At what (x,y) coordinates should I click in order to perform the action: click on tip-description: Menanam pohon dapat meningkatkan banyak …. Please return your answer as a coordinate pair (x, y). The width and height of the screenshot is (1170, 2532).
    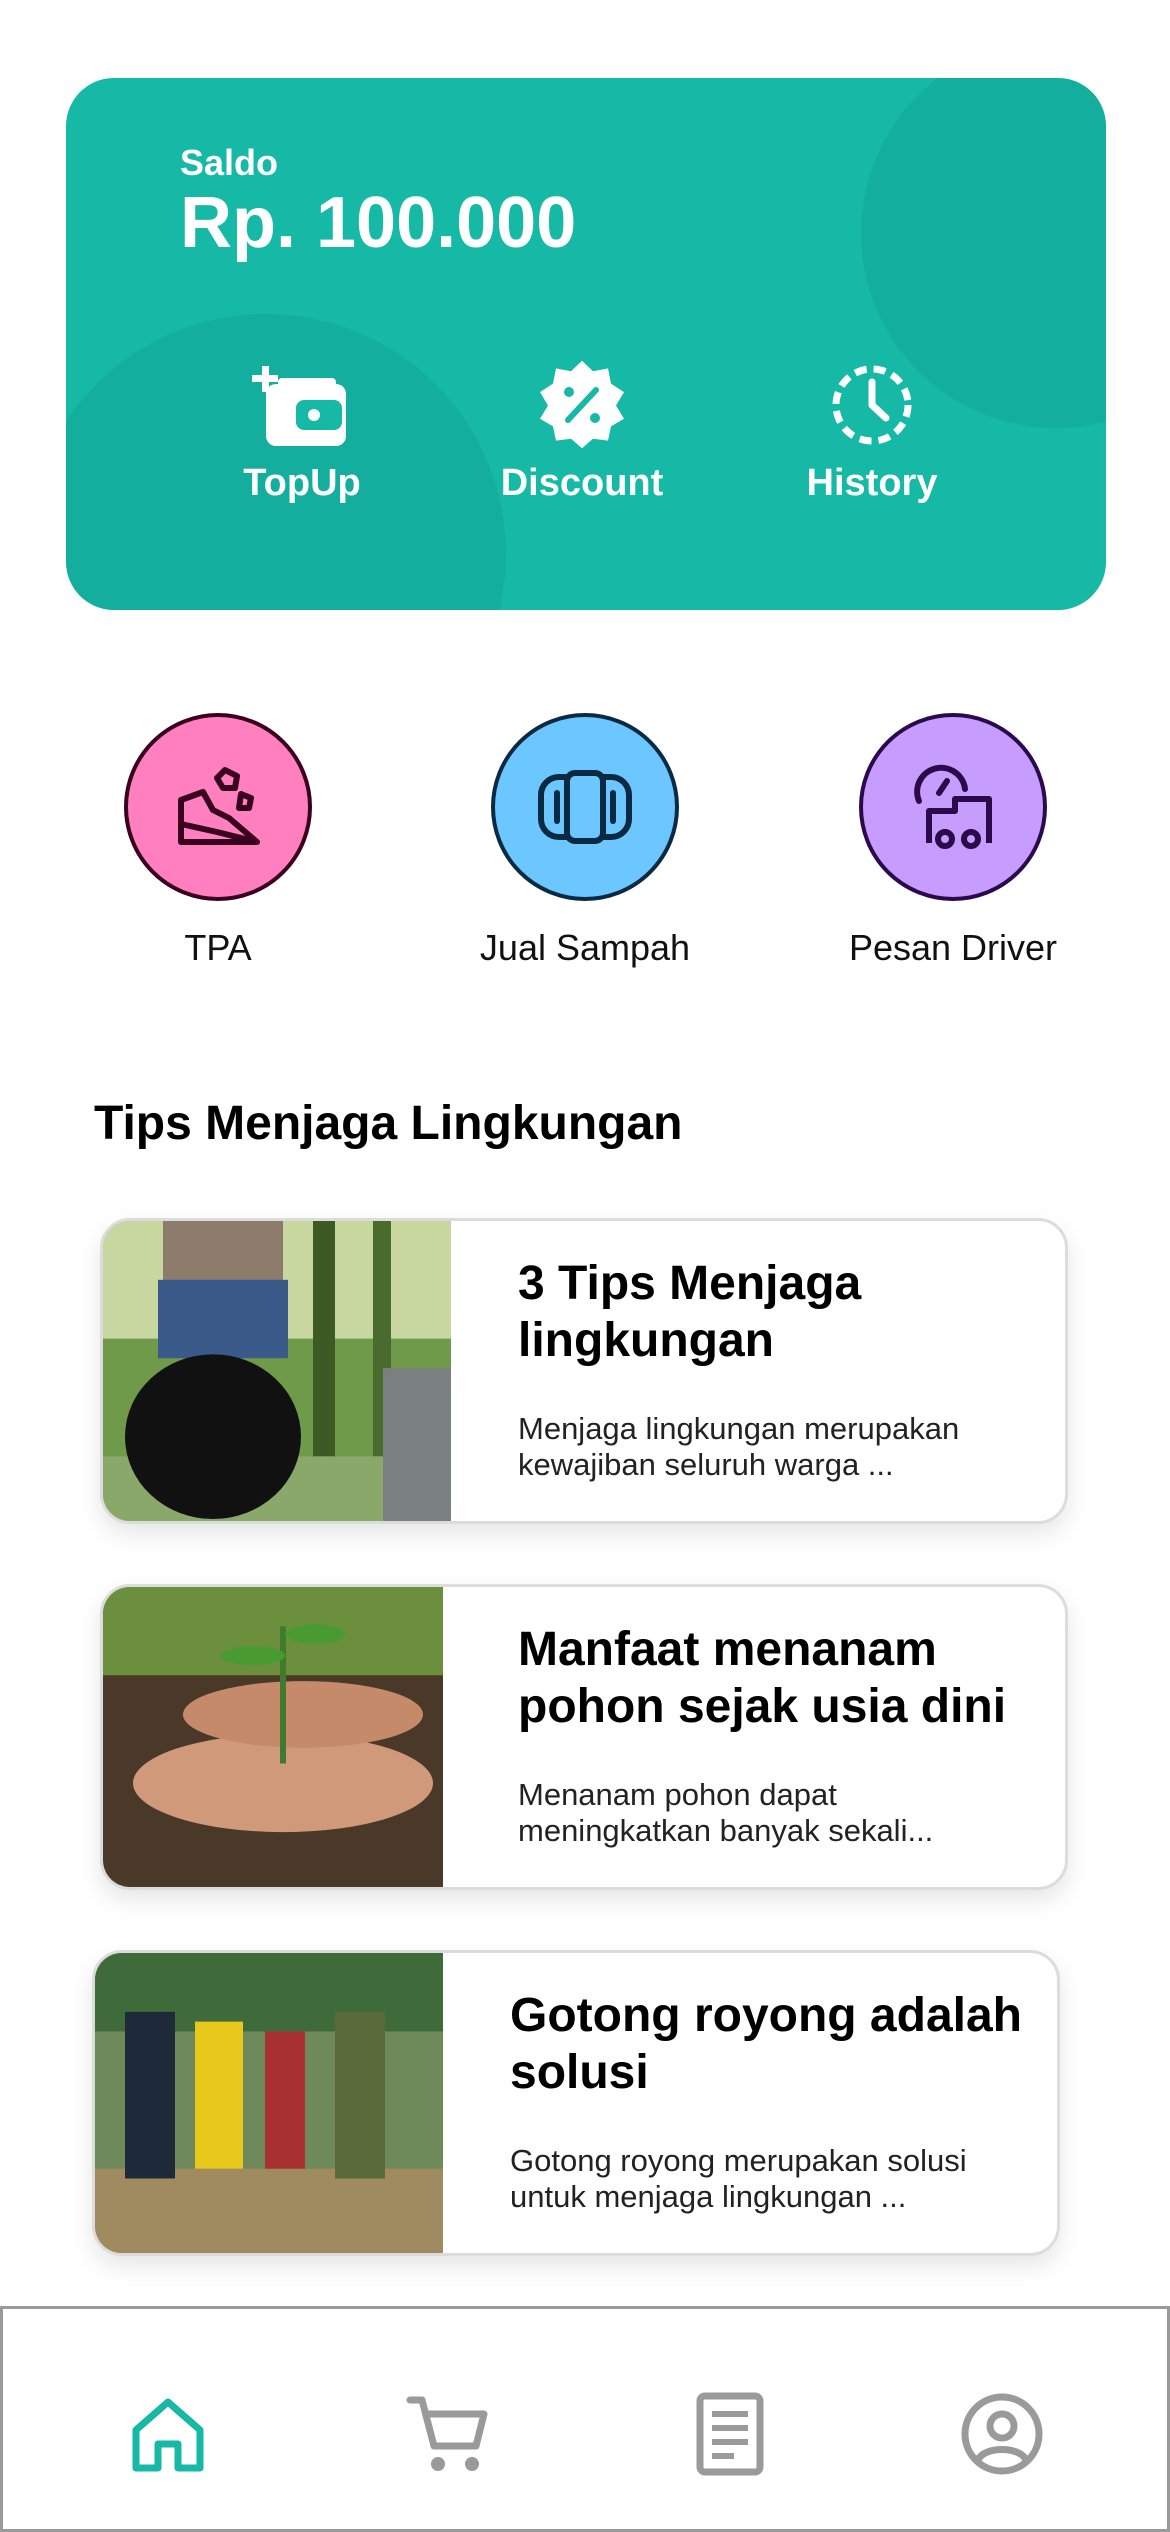
    Looking at the image, I should click on (726, 1812).